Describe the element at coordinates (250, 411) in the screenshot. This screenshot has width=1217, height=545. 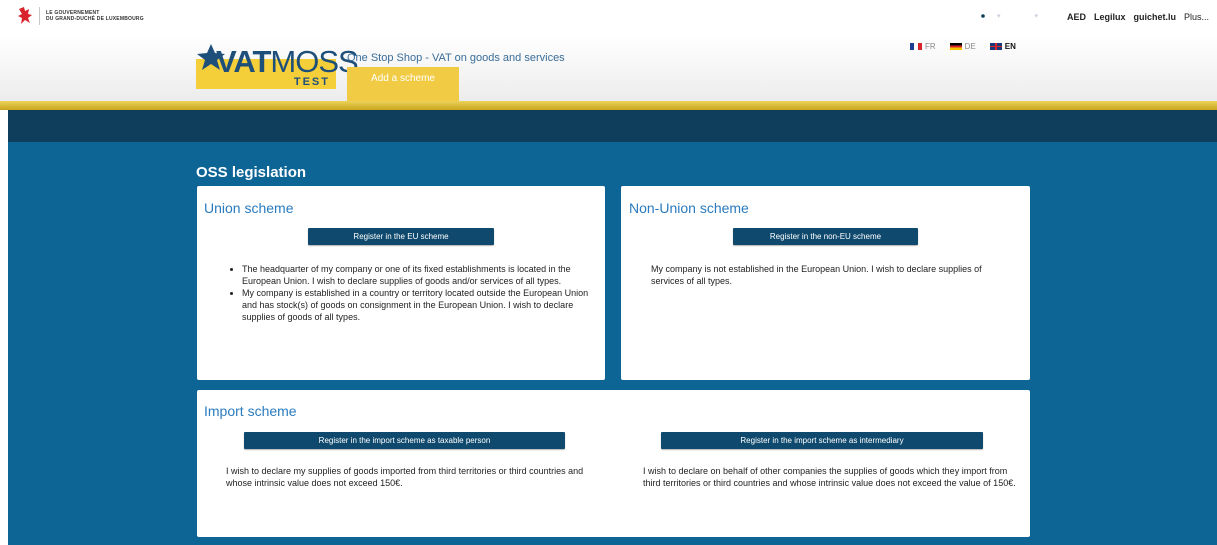
I see `import-scheme-title: Import scheme` at that location.